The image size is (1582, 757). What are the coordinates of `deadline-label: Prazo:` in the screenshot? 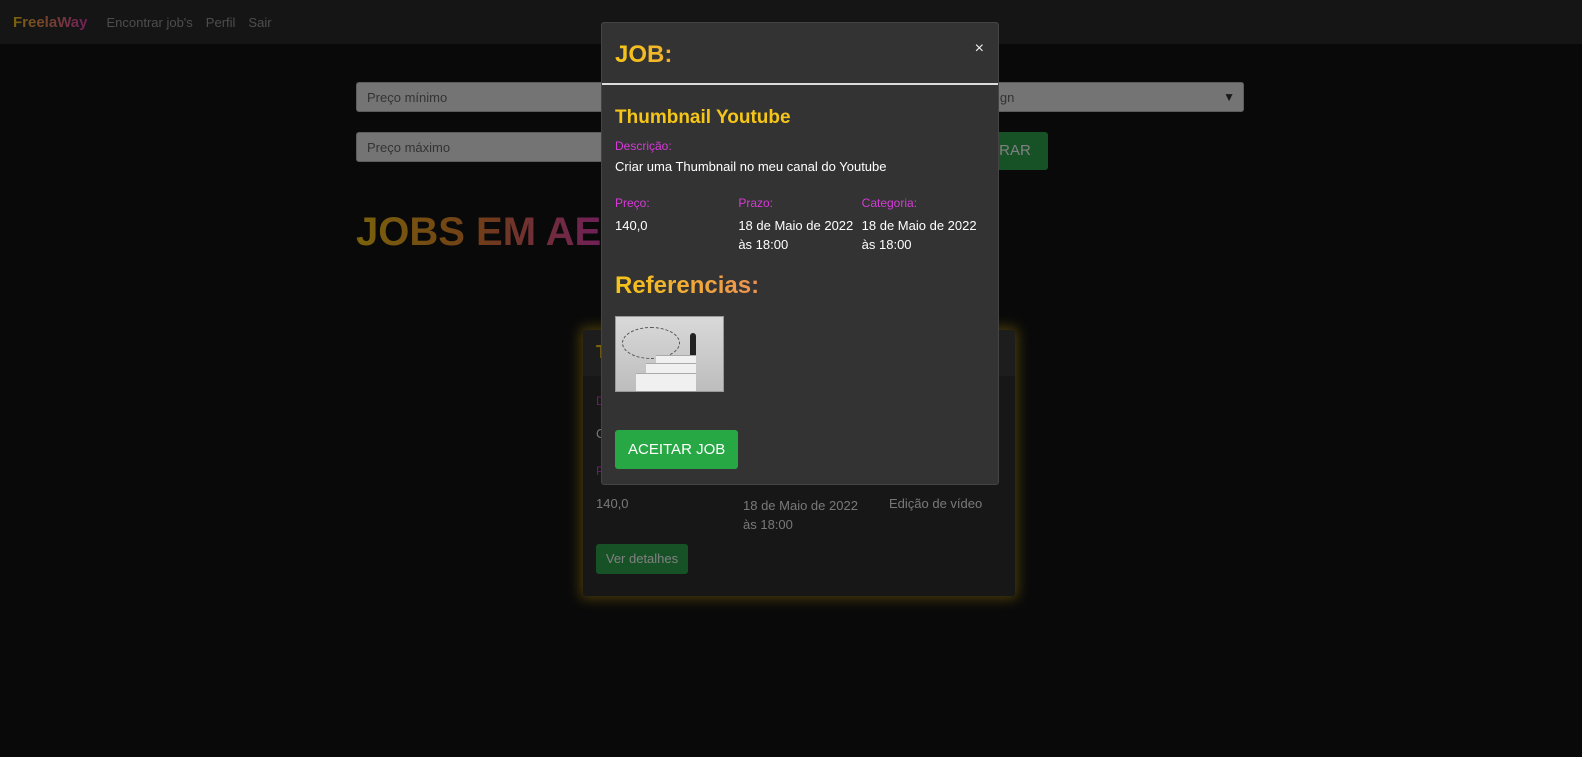 It's located at (756, 203).